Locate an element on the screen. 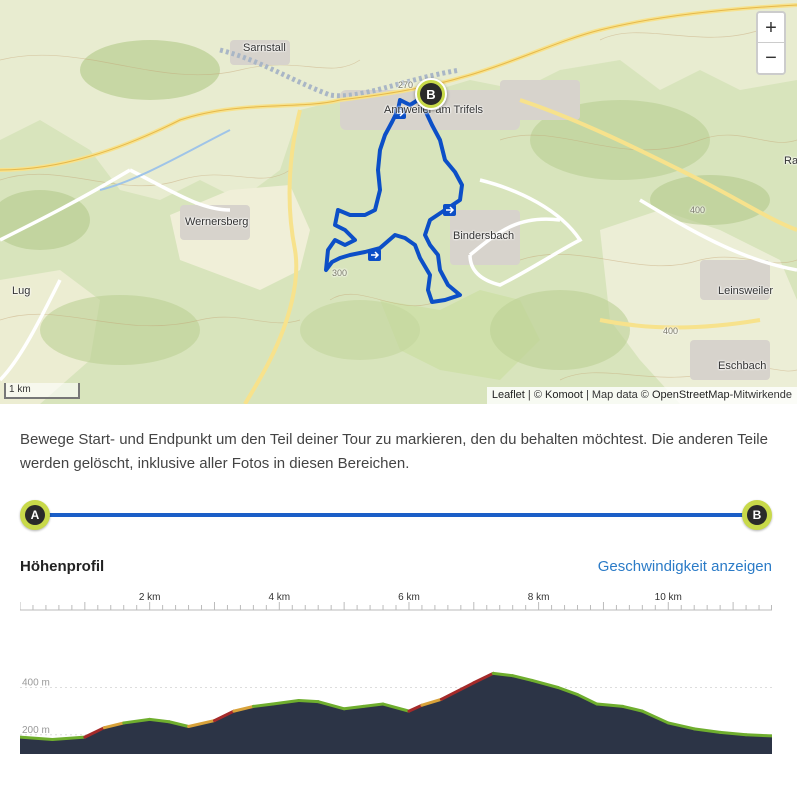 The height and width of the screenshot is (789, 797). place-label-bindersbach: Bindersbach is located at coordinates (484, 236).